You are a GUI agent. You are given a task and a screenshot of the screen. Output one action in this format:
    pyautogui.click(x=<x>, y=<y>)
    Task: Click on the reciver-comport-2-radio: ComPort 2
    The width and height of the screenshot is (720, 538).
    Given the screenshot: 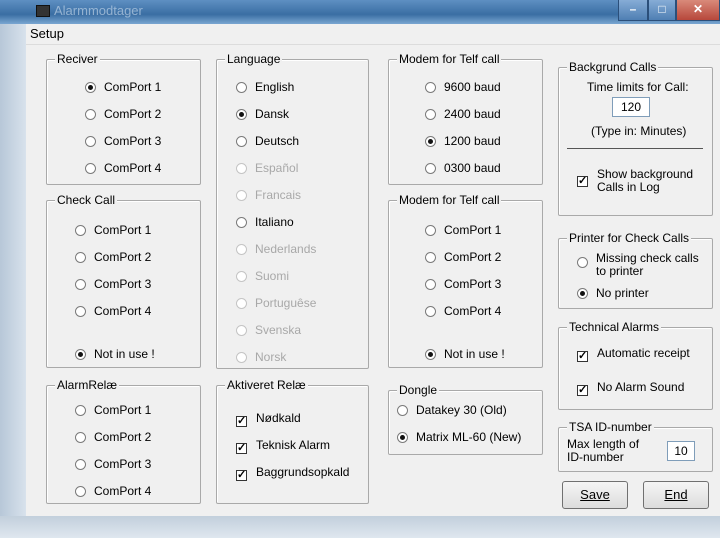 What is the action you would take?
    pyautogui.click(x=123, y=114)
    